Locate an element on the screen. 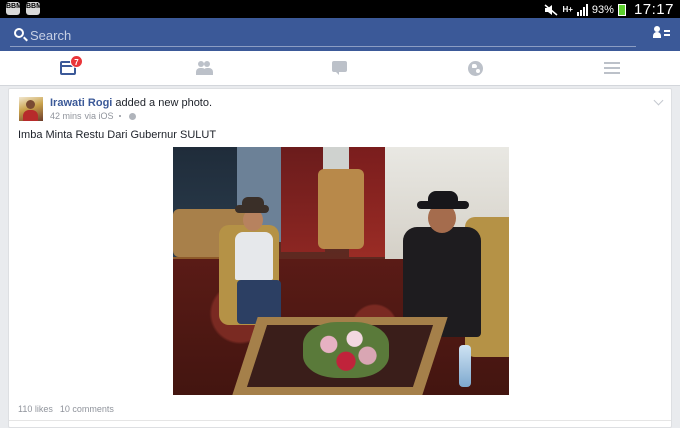 Image resolution: width=680 pixels, height=428 pixels. story-meta: 42 mins via iOS is located at coordinates (93, 116).